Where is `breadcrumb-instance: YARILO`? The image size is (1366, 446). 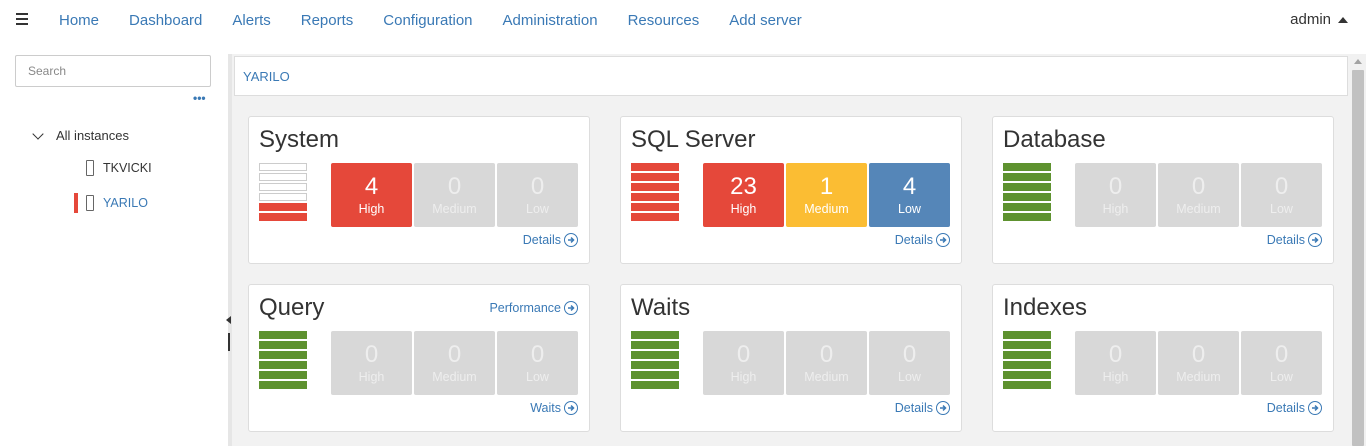
breadcrumb-instance: YARILO is located at coordinates (266, 76).